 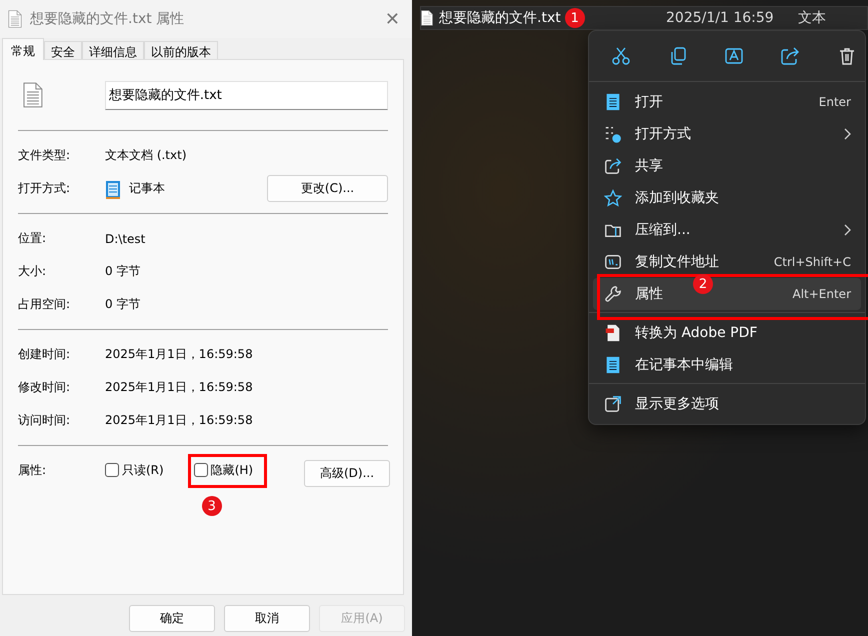 I want to click on field-value: 记事本, so click(x=147, y=188).